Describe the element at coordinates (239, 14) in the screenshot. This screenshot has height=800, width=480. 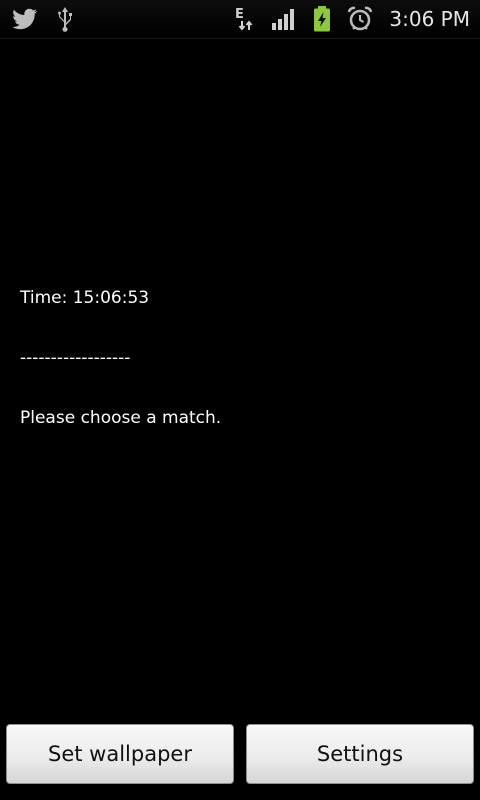
I see `svg-text: E` at that location.